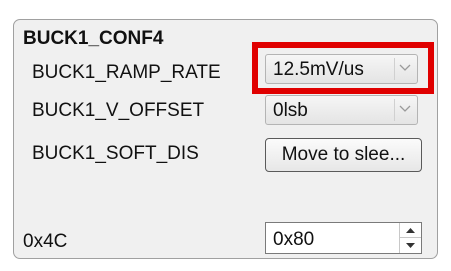  Describe the element at coordinates (343, 238) in the screenshot. I see `register-value-spinbox: 0x80` at that location.